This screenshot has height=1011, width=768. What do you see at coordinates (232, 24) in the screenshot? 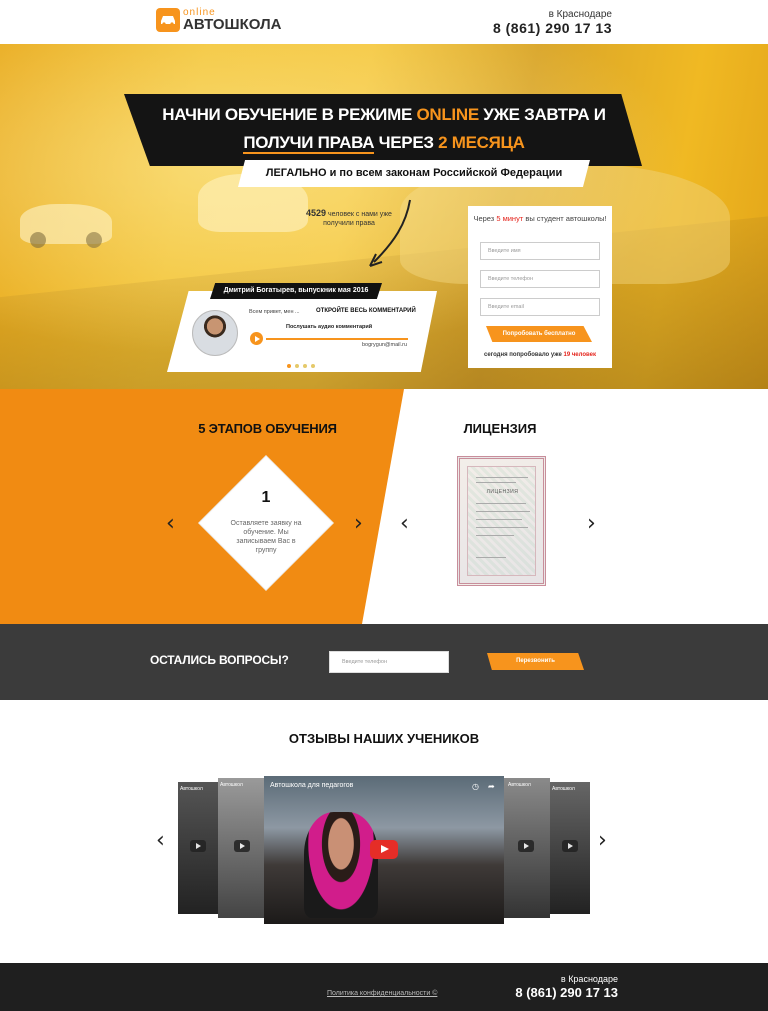
I see `logo-name: АВТОШКОЛА` at bounding box center [232, 24].